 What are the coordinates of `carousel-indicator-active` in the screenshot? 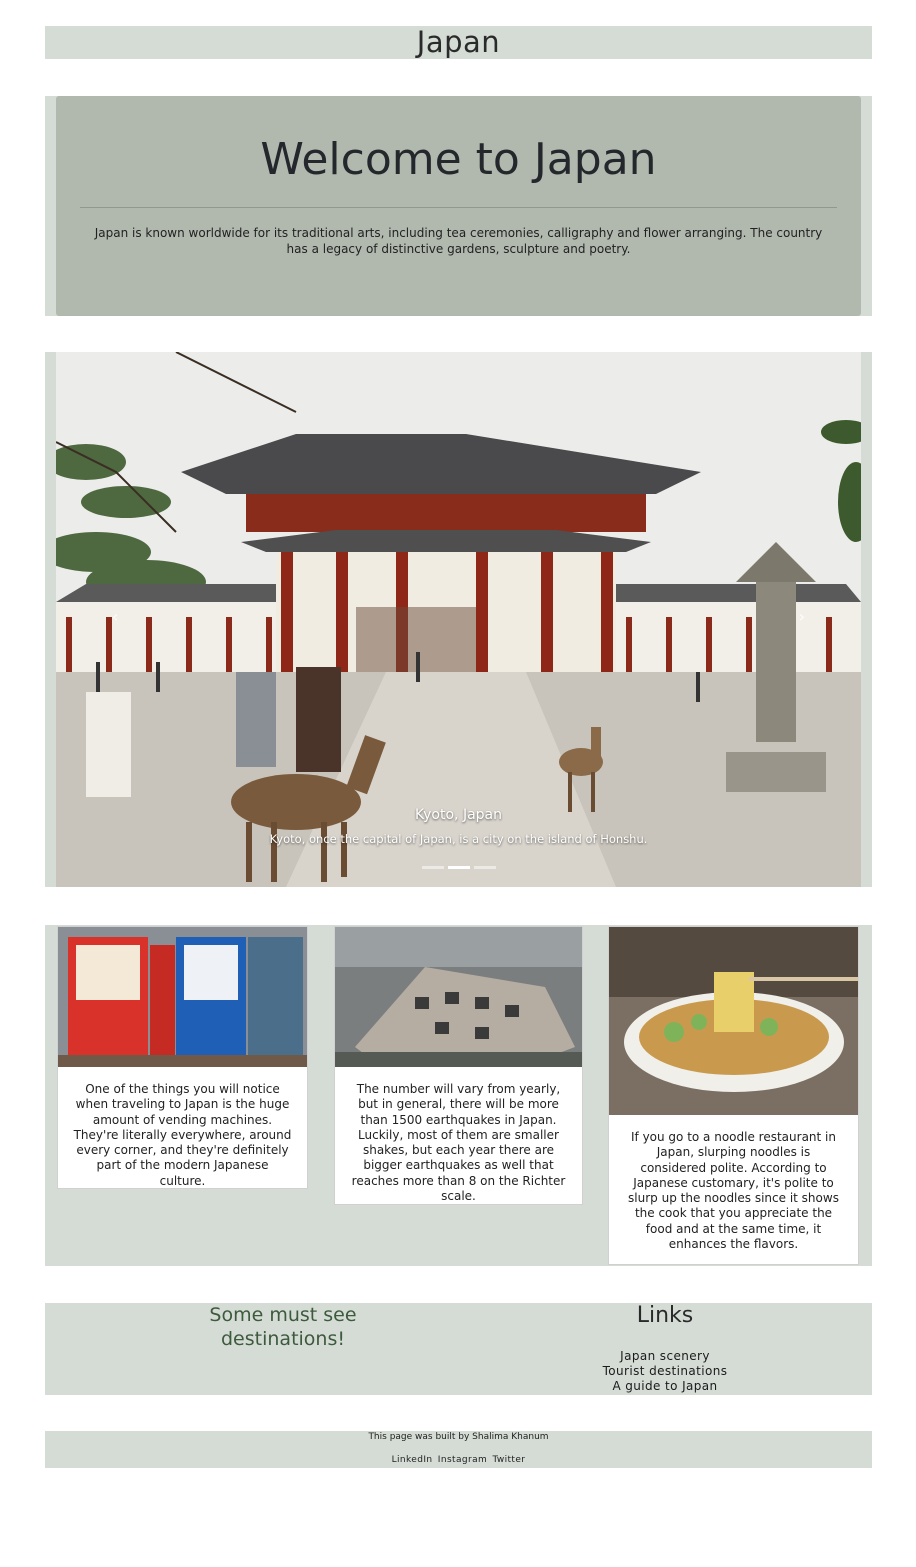 It's located at (458, 867).